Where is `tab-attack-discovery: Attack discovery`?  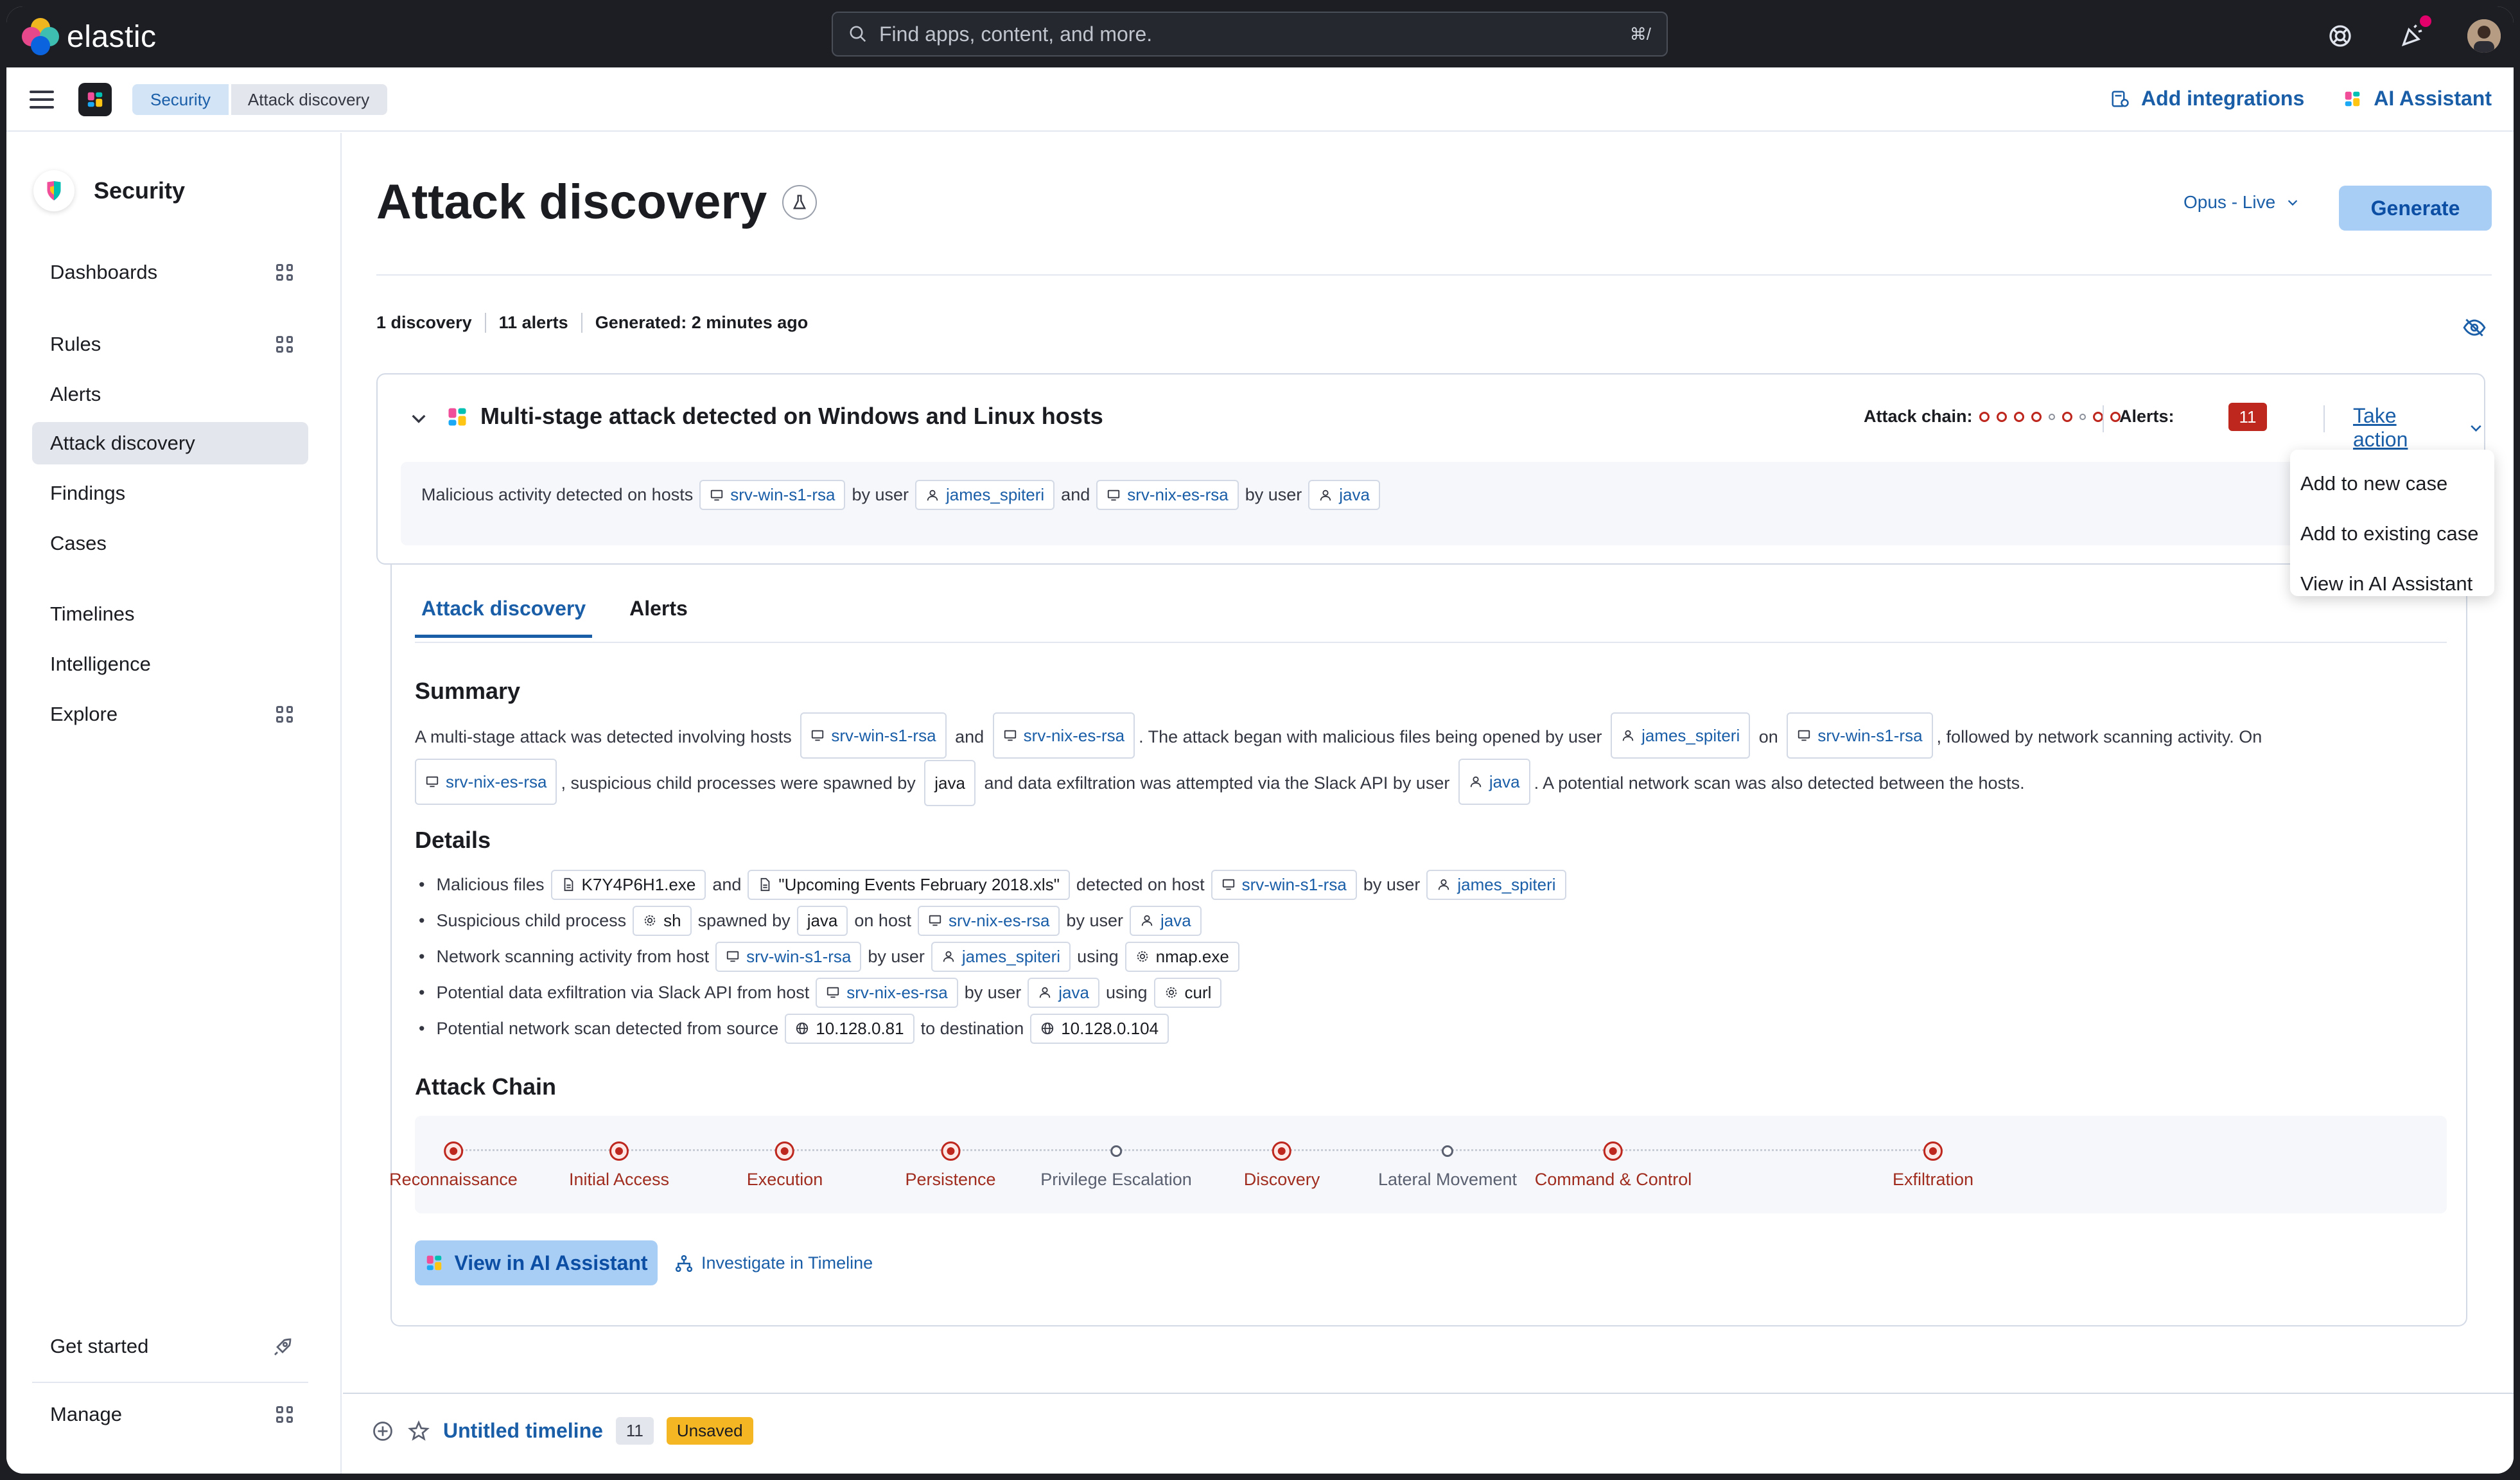
tab-attack-discovery: Attack discovery is located at coordinates (504, 618).